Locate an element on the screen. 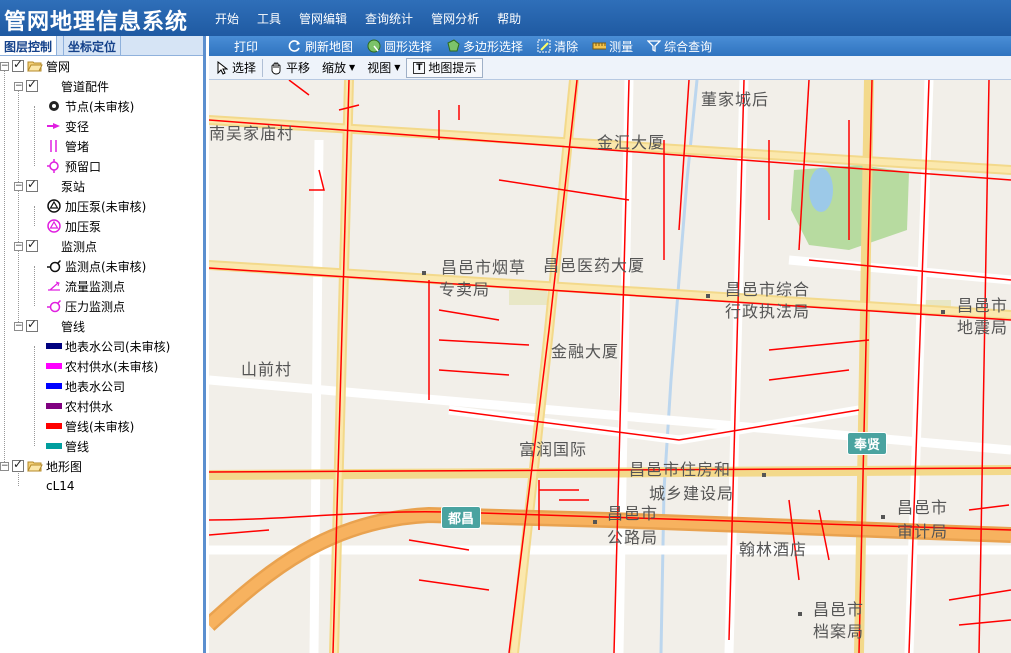 The width and height of the screenshot is (1011, 653). view-dropdown: 视图 ▼ is located at coordinates (383, 68).